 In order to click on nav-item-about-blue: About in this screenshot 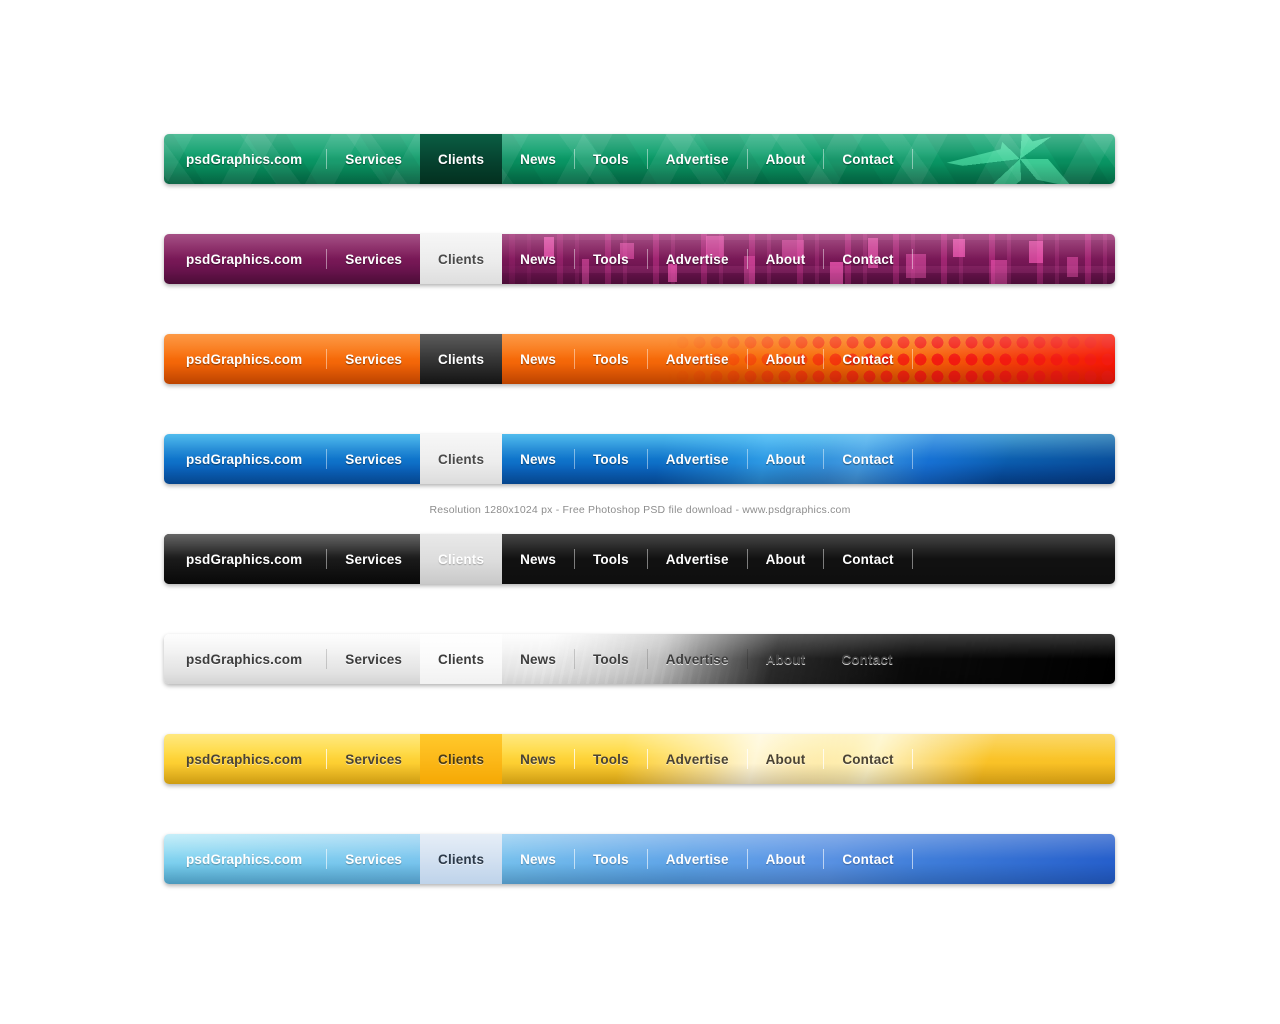, I will do `click(786, 459)`.